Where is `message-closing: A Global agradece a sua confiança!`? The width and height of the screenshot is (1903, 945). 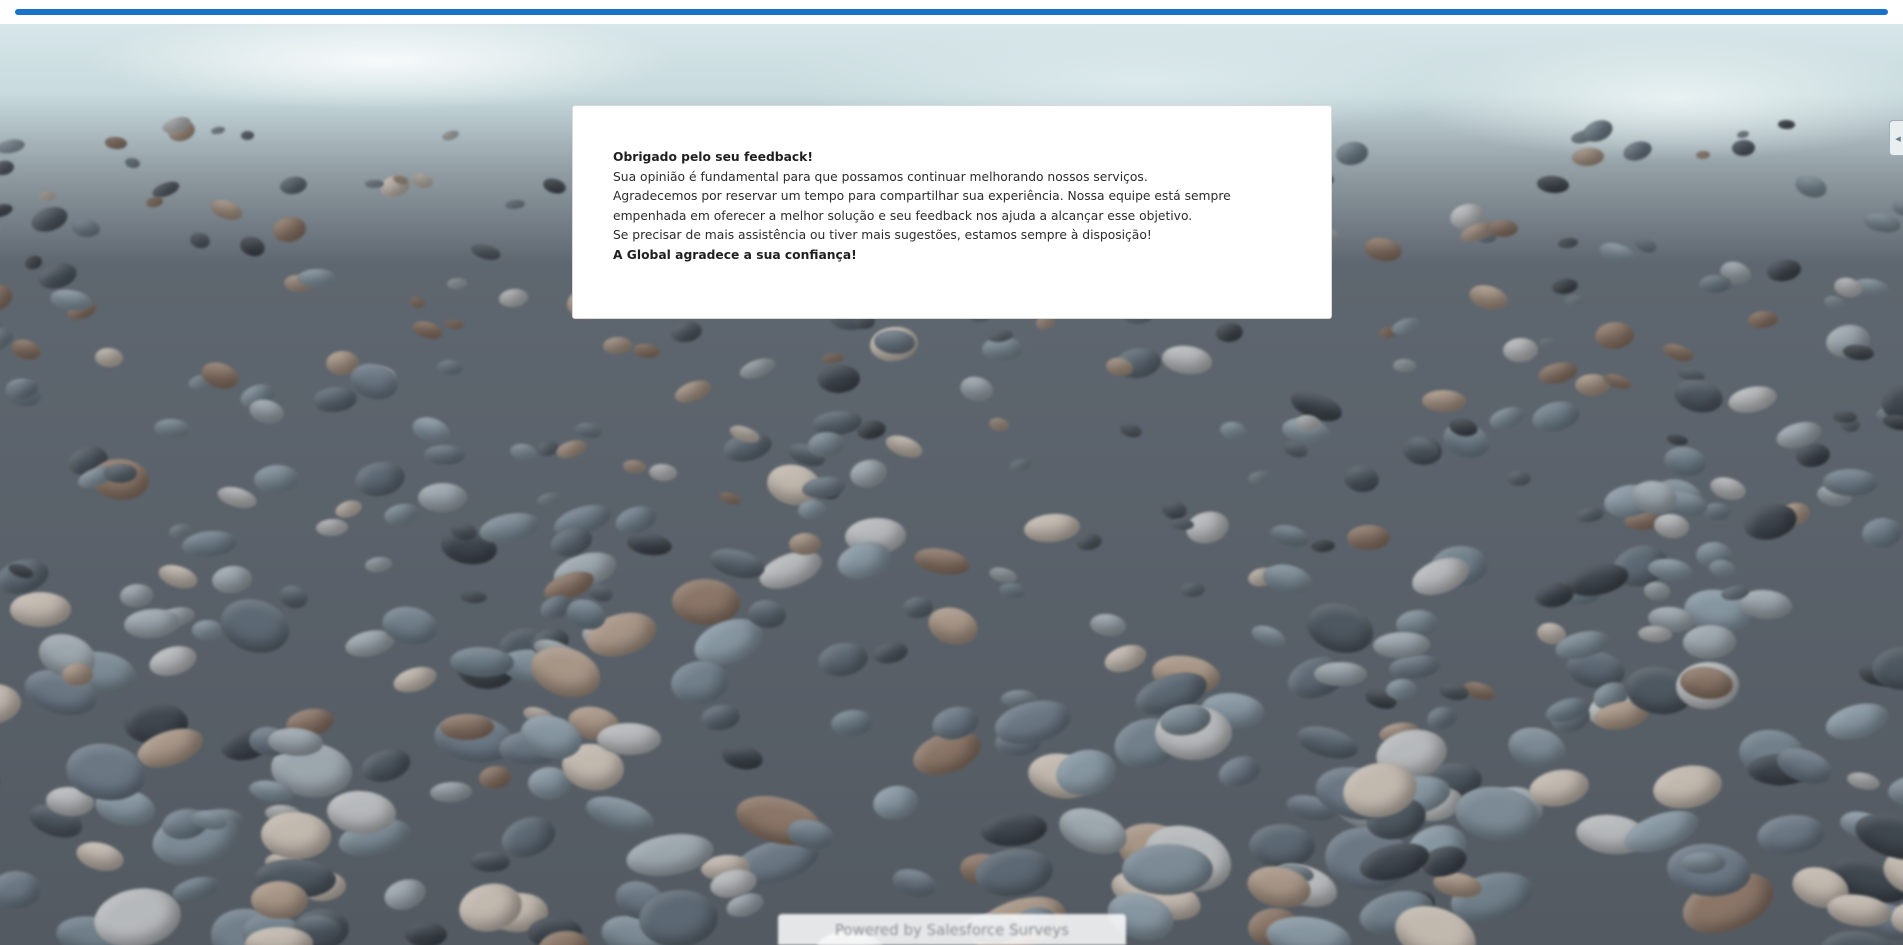
message-closing: A Global agradece a sua confiança! is located at coordinates (735, 254).